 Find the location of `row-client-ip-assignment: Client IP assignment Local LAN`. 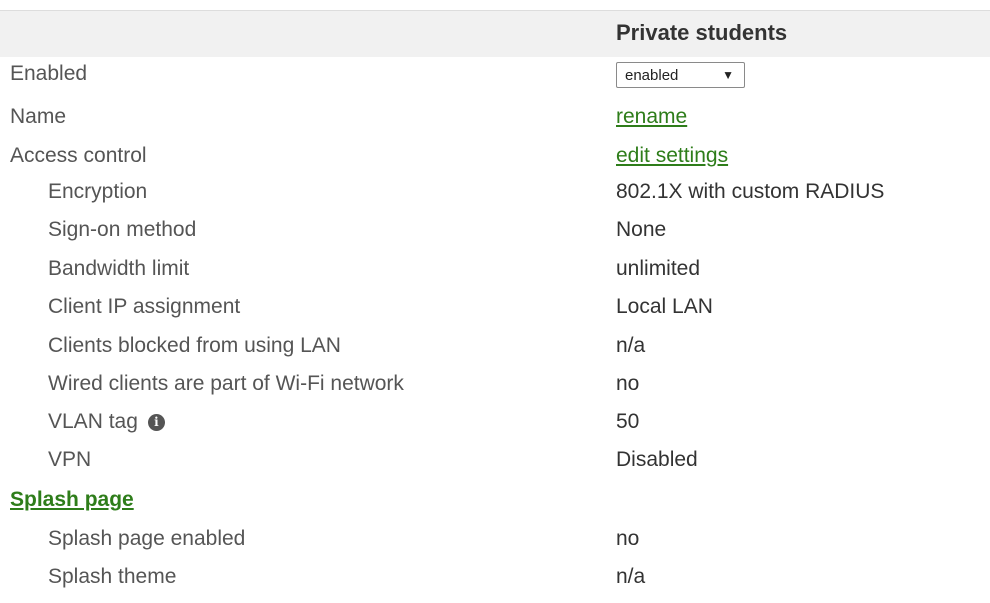

row-client-ip-assignment: Client IP assignment Local LAN is located at coordinates (495, 314).